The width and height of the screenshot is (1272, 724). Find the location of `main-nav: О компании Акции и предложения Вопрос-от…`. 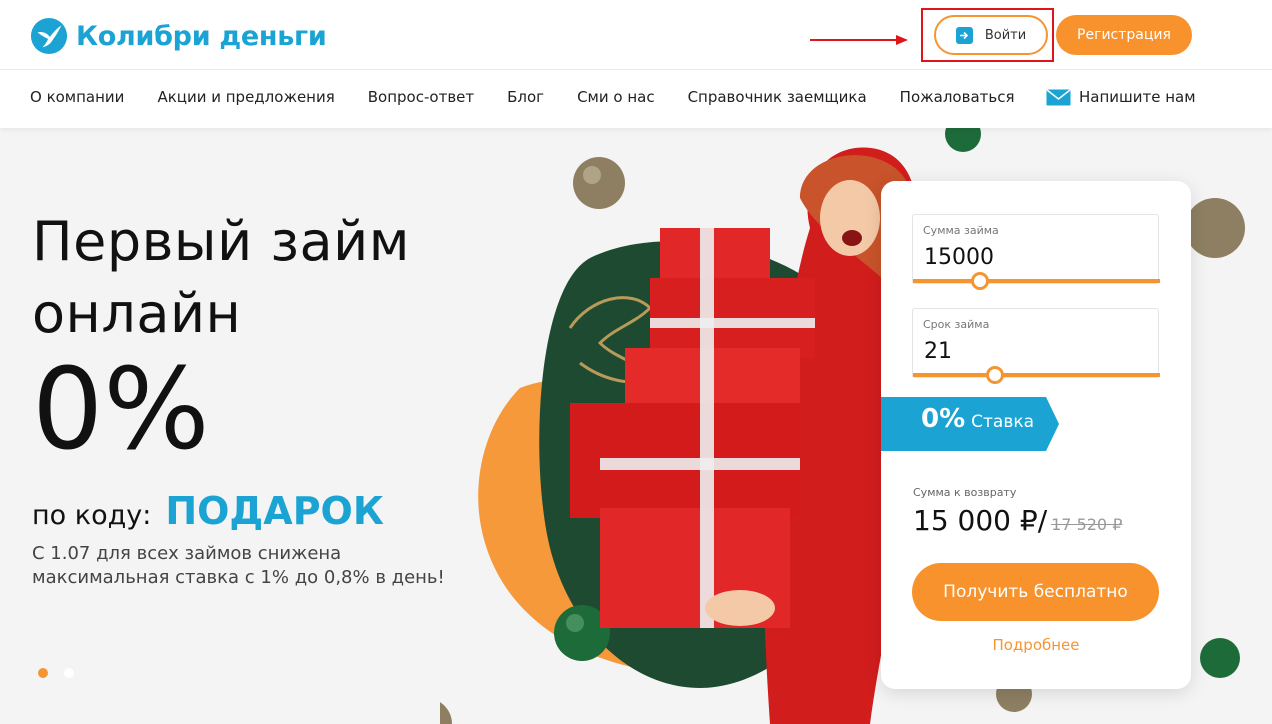

main-nav: О компании Акции и предложения Вопрос-от… is located at coordinates (522, 99).